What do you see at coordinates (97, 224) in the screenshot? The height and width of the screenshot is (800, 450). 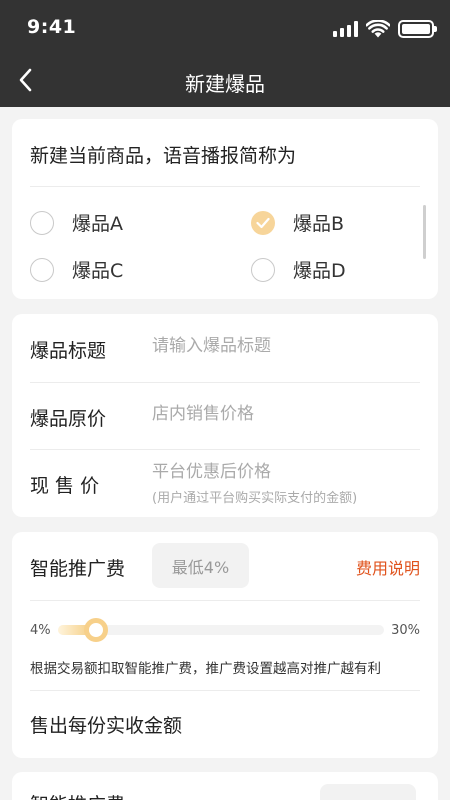 I see `option-label: 爆品A` at bounding box center [97, 224].